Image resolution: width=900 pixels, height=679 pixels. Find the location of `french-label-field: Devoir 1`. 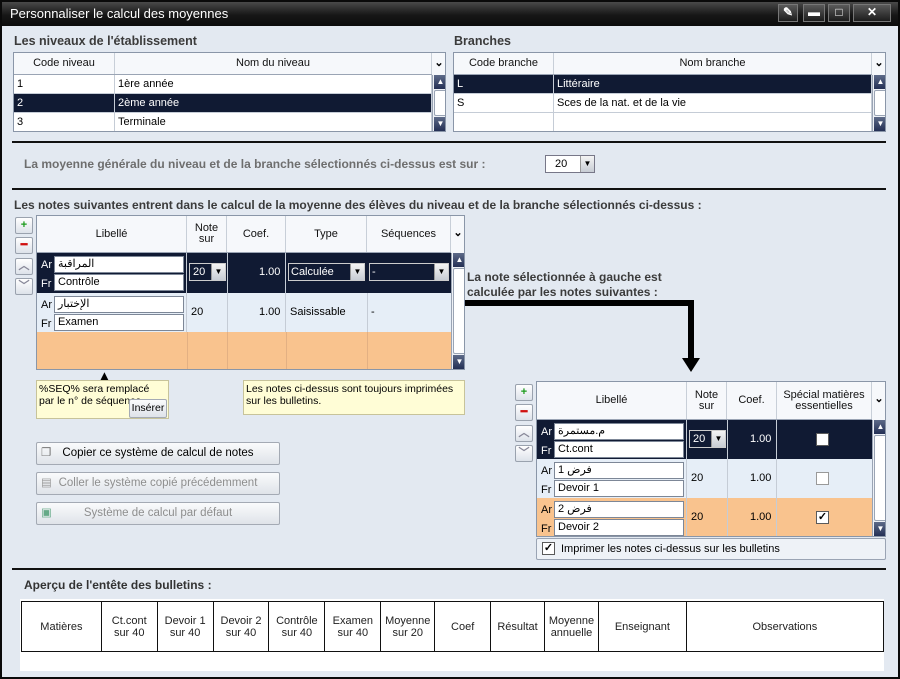

french-label-field: Devoir 1 is located at coordinates (619, 488).